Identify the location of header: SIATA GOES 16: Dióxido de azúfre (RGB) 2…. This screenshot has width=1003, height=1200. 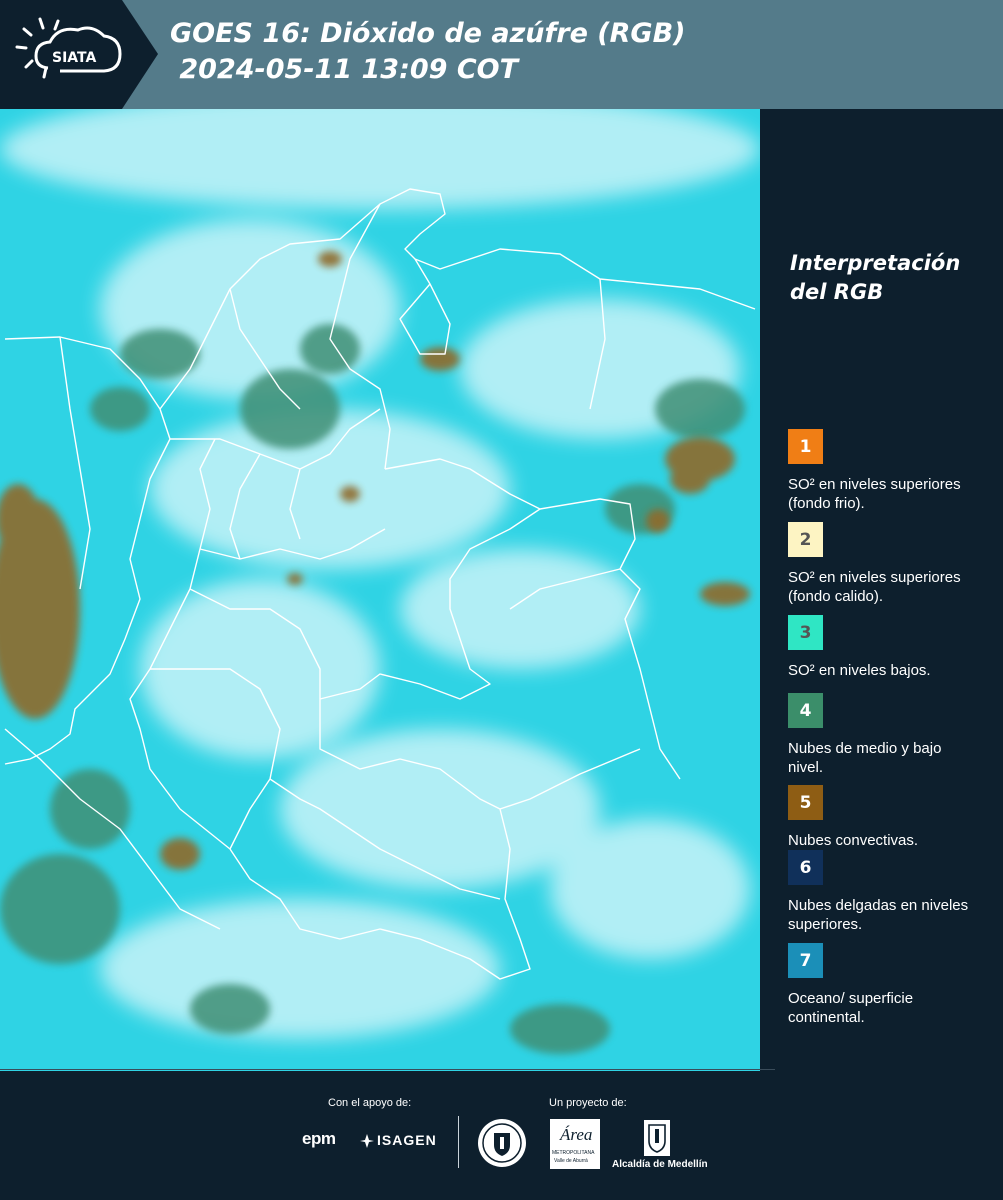
(501, 54).